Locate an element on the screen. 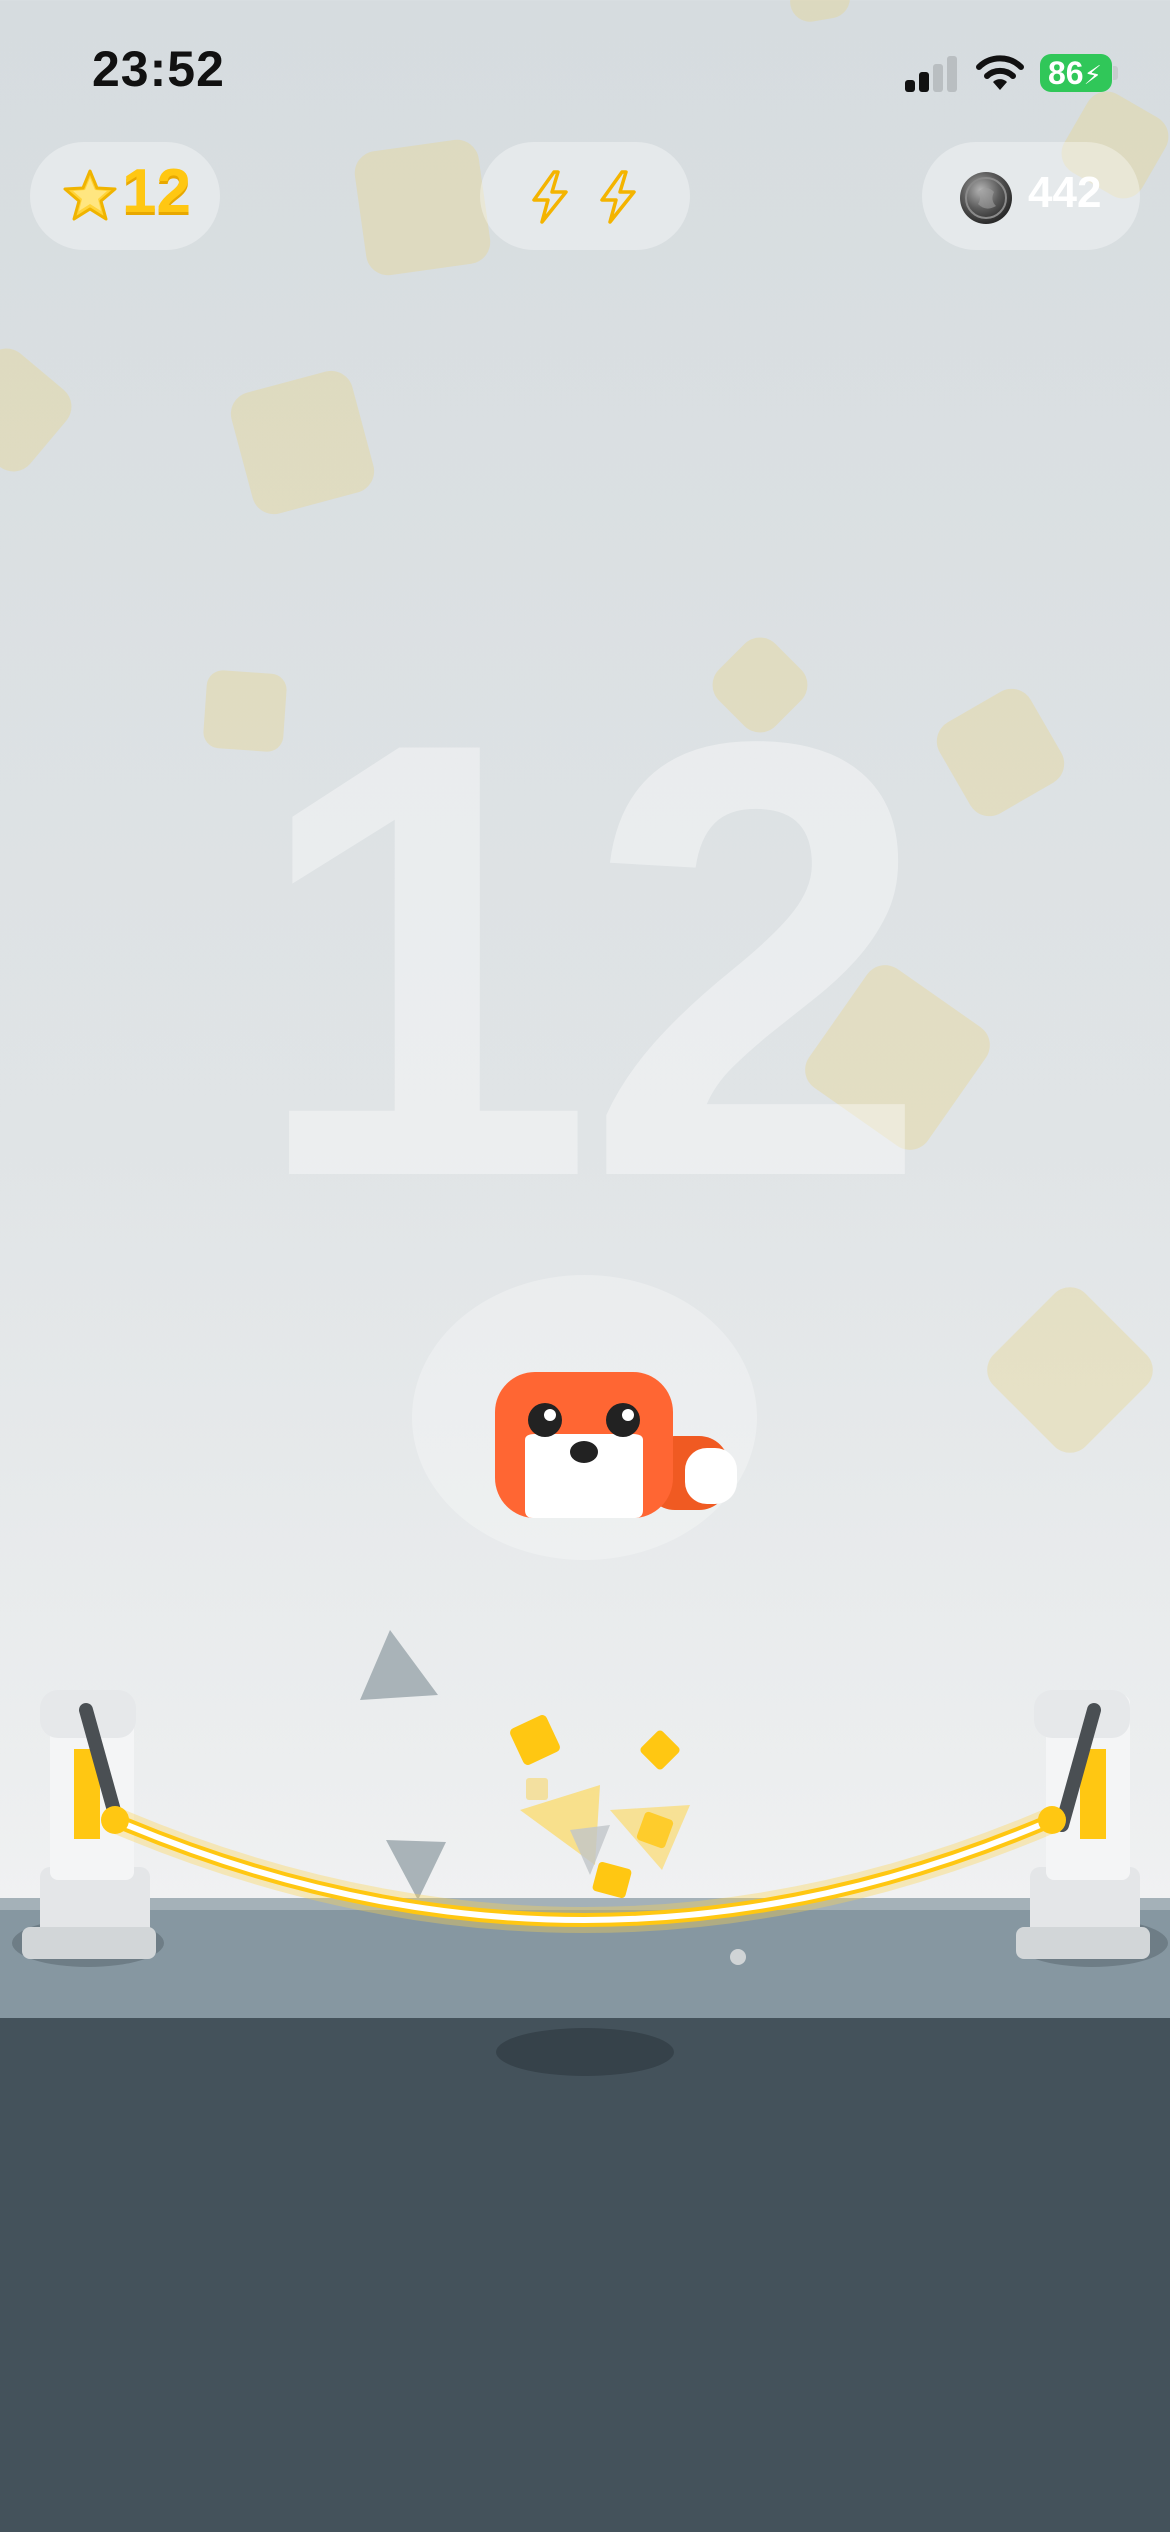  status-time: 23:52 is located at coordinates (158, 69).